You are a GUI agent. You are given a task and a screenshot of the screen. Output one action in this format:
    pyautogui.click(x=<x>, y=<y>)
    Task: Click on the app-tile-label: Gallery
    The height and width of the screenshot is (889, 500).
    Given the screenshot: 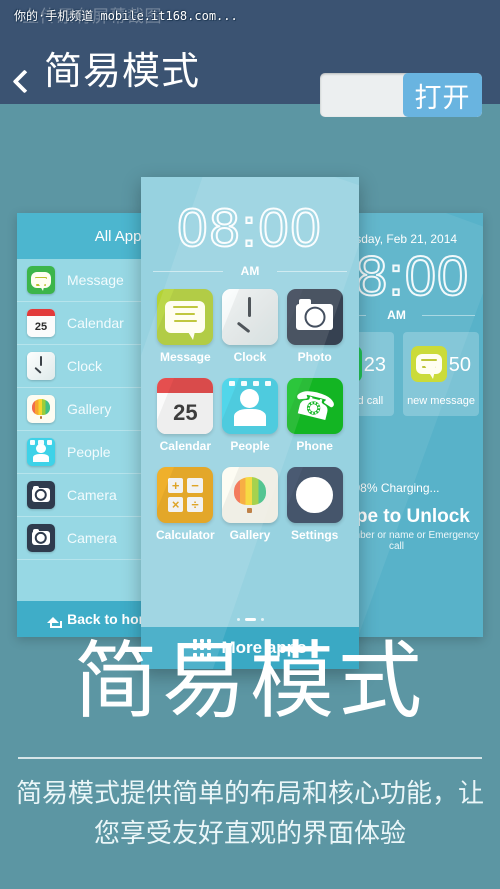 What is the action you would take?
    pyautogui.click(x=250, y=535)
    